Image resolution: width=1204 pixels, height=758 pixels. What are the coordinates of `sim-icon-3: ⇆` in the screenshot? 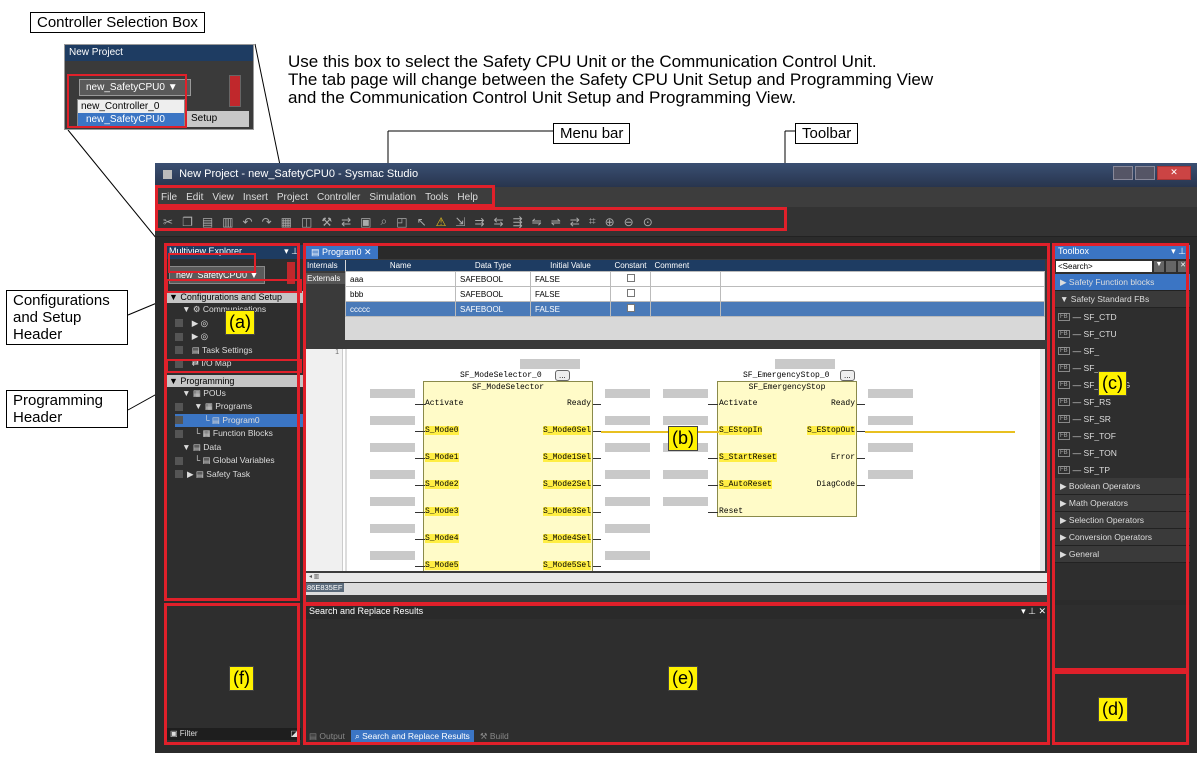 It's located at (499, 222).